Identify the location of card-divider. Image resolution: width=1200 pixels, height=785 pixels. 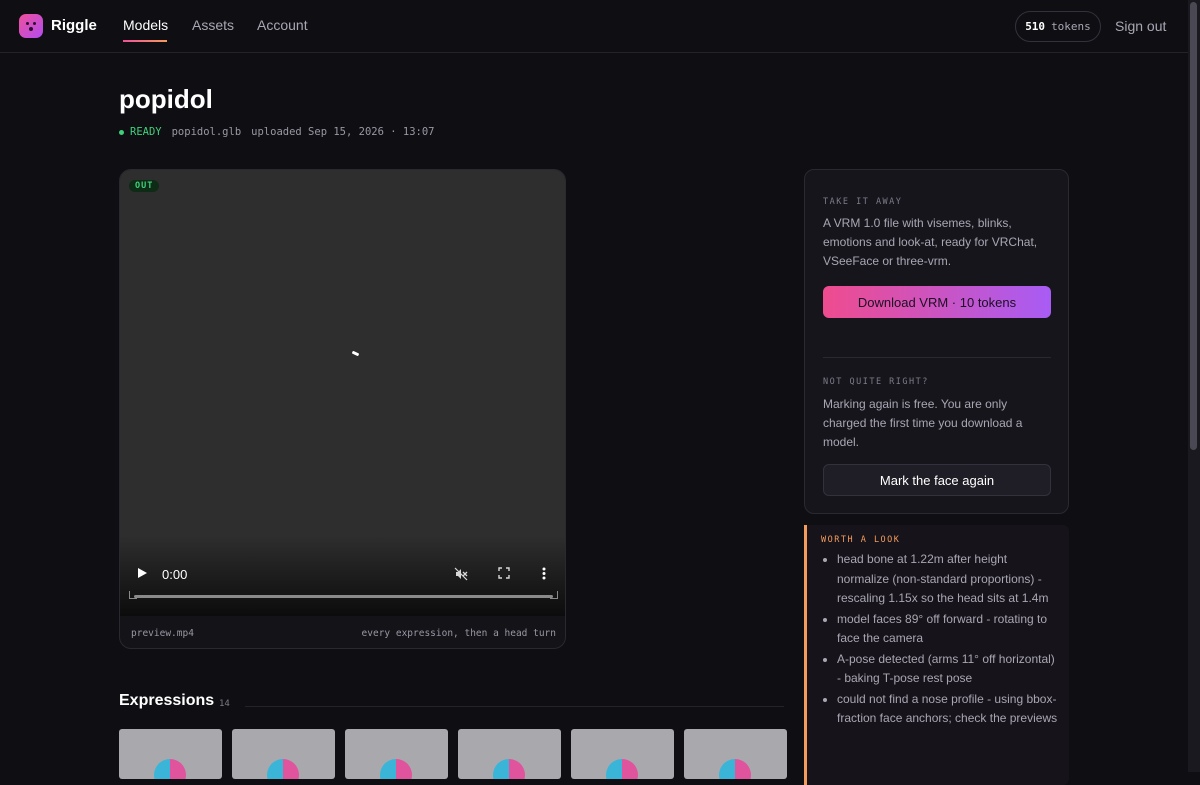
(937, 357).